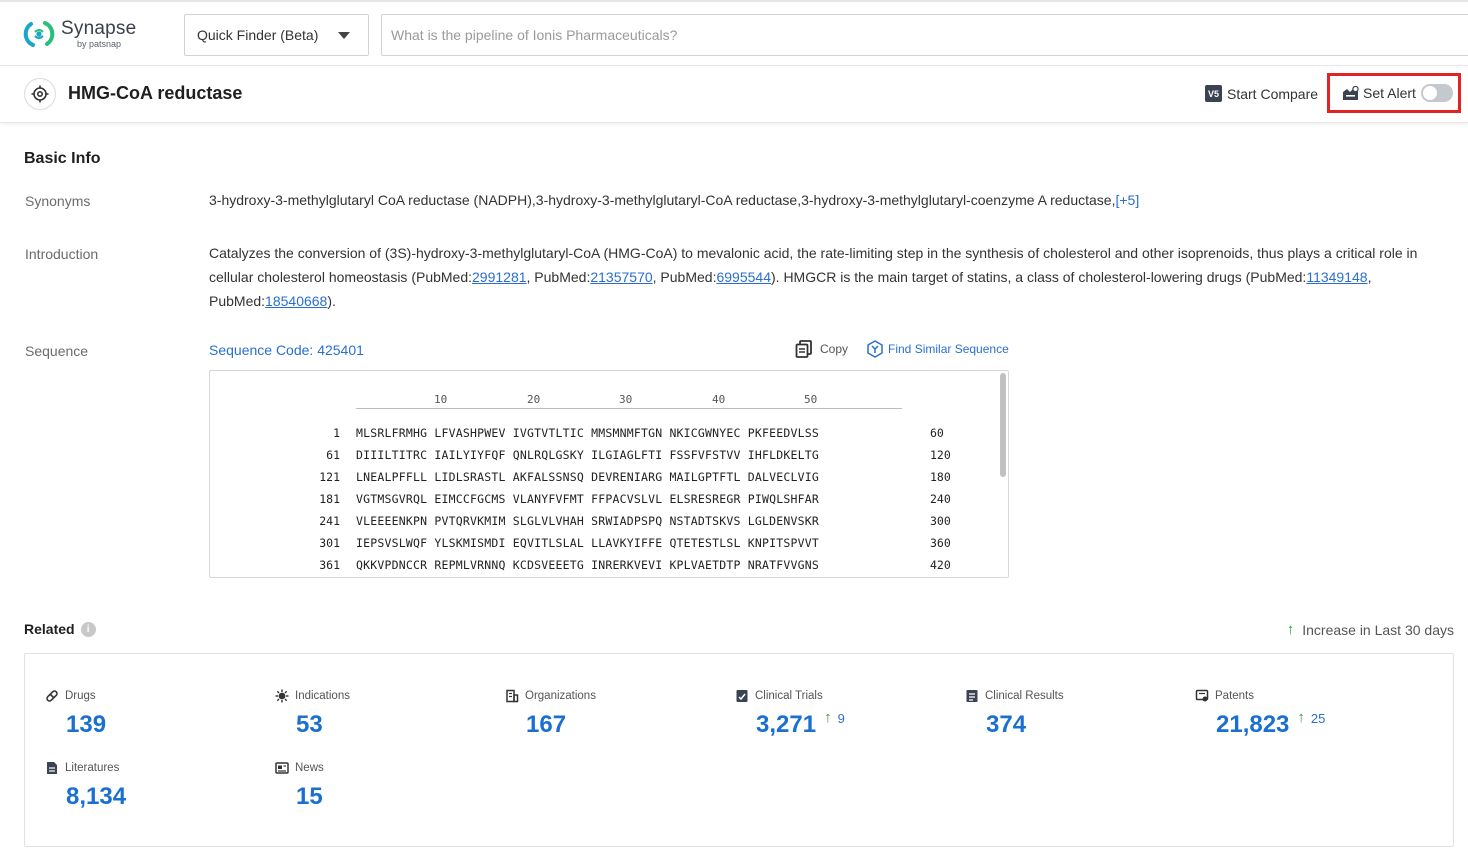  Describe the element at coordinates (940, 543) in the screenshot. I see `row-end: 360` at that location.